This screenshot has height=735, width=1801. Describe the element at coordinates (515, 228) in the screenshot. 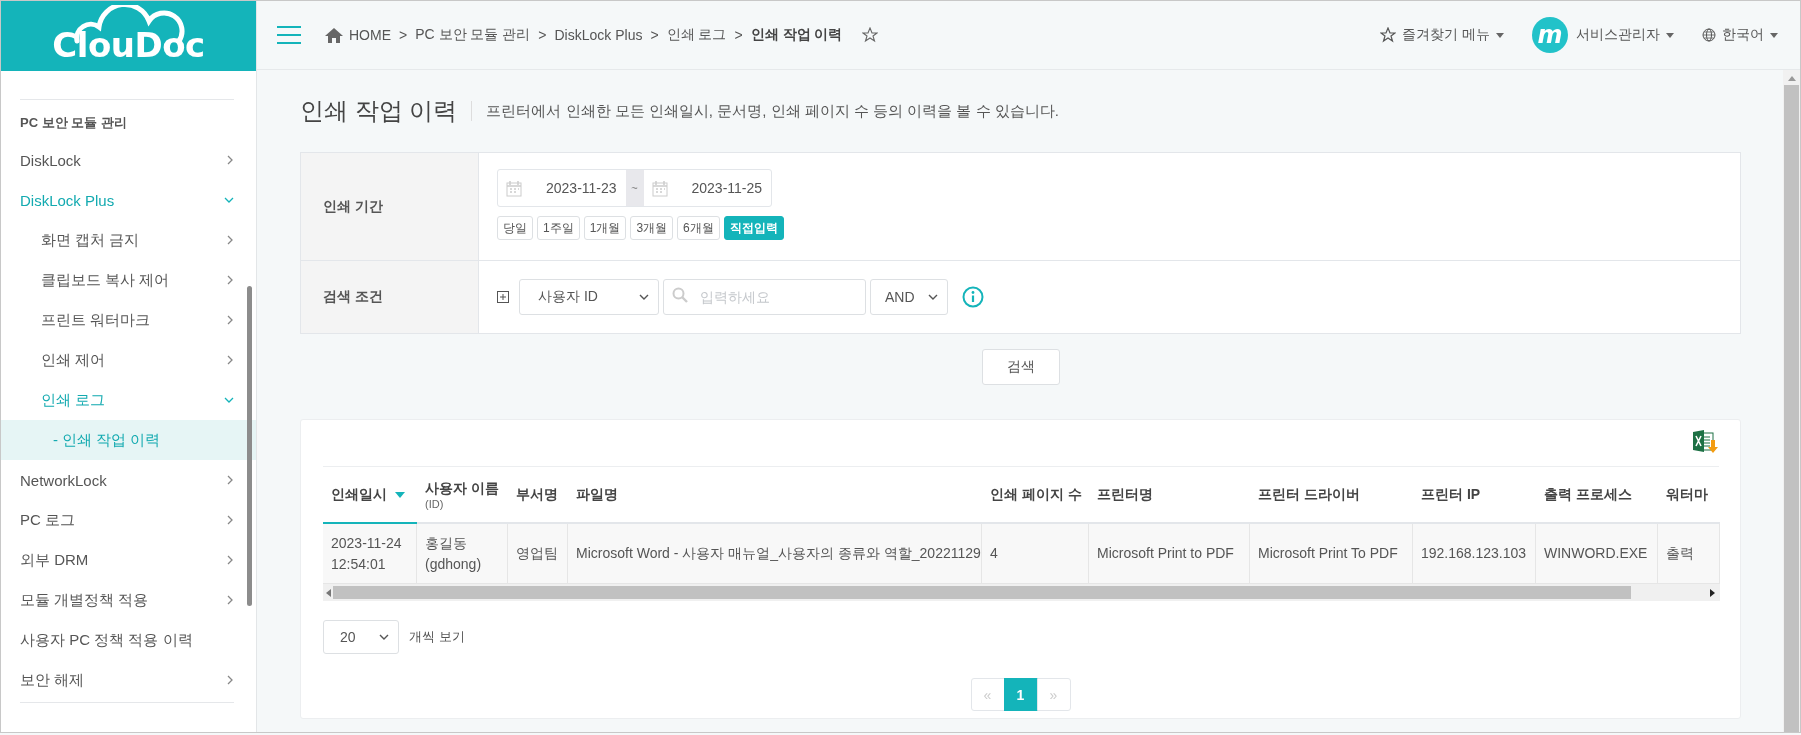

I see `period-button: 당일` at that location.